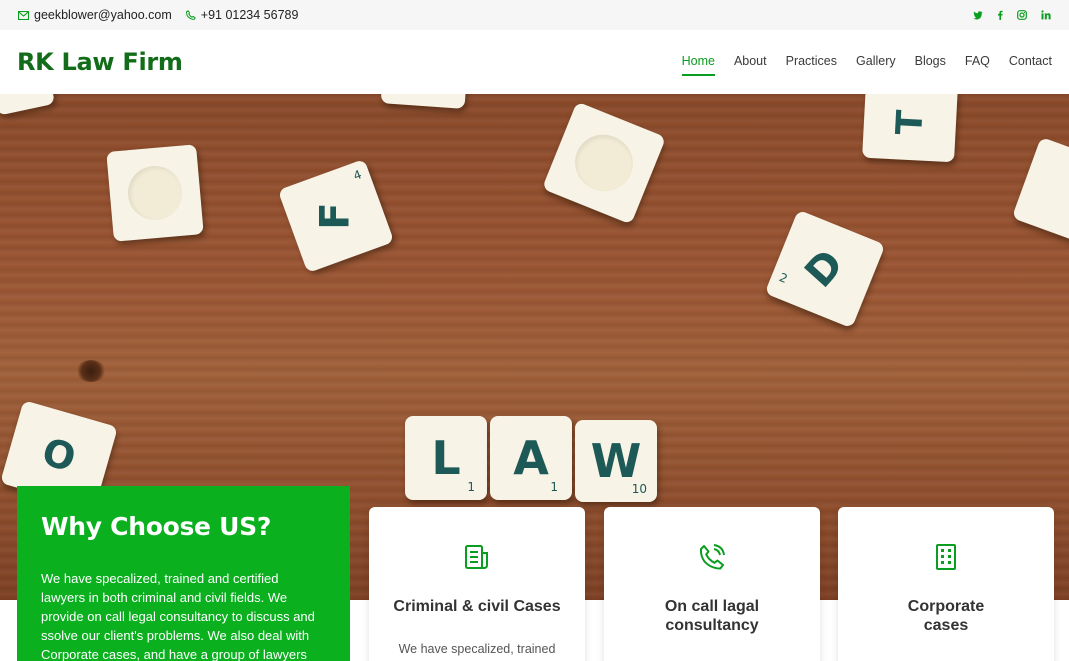 The height and width of the screenshot is (661, 1069). I want to click on nav-blogs: Blogs, so click(930, 62).